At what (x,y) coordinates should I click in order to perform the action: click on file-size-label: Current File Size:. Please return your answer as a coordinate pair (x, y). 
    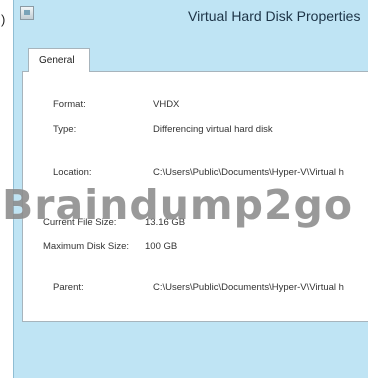
    Looking at the image, I should click on (80, 222).